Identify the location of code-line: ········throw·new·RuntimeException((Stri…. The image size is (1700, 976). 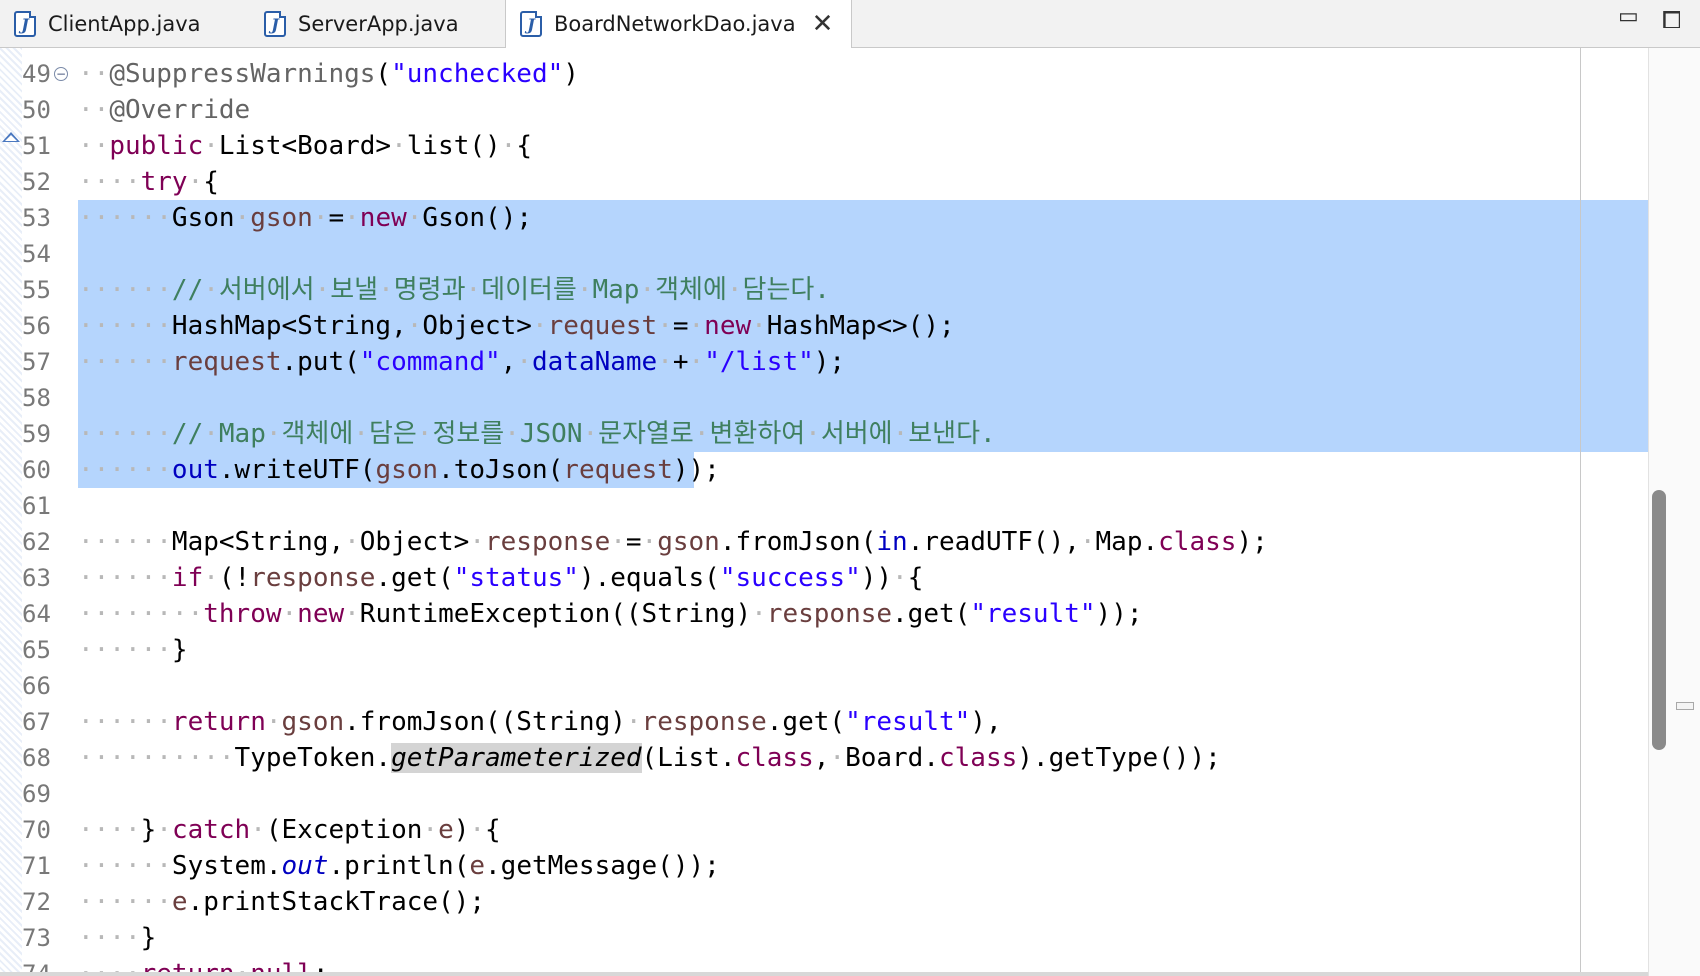
(610, 614).